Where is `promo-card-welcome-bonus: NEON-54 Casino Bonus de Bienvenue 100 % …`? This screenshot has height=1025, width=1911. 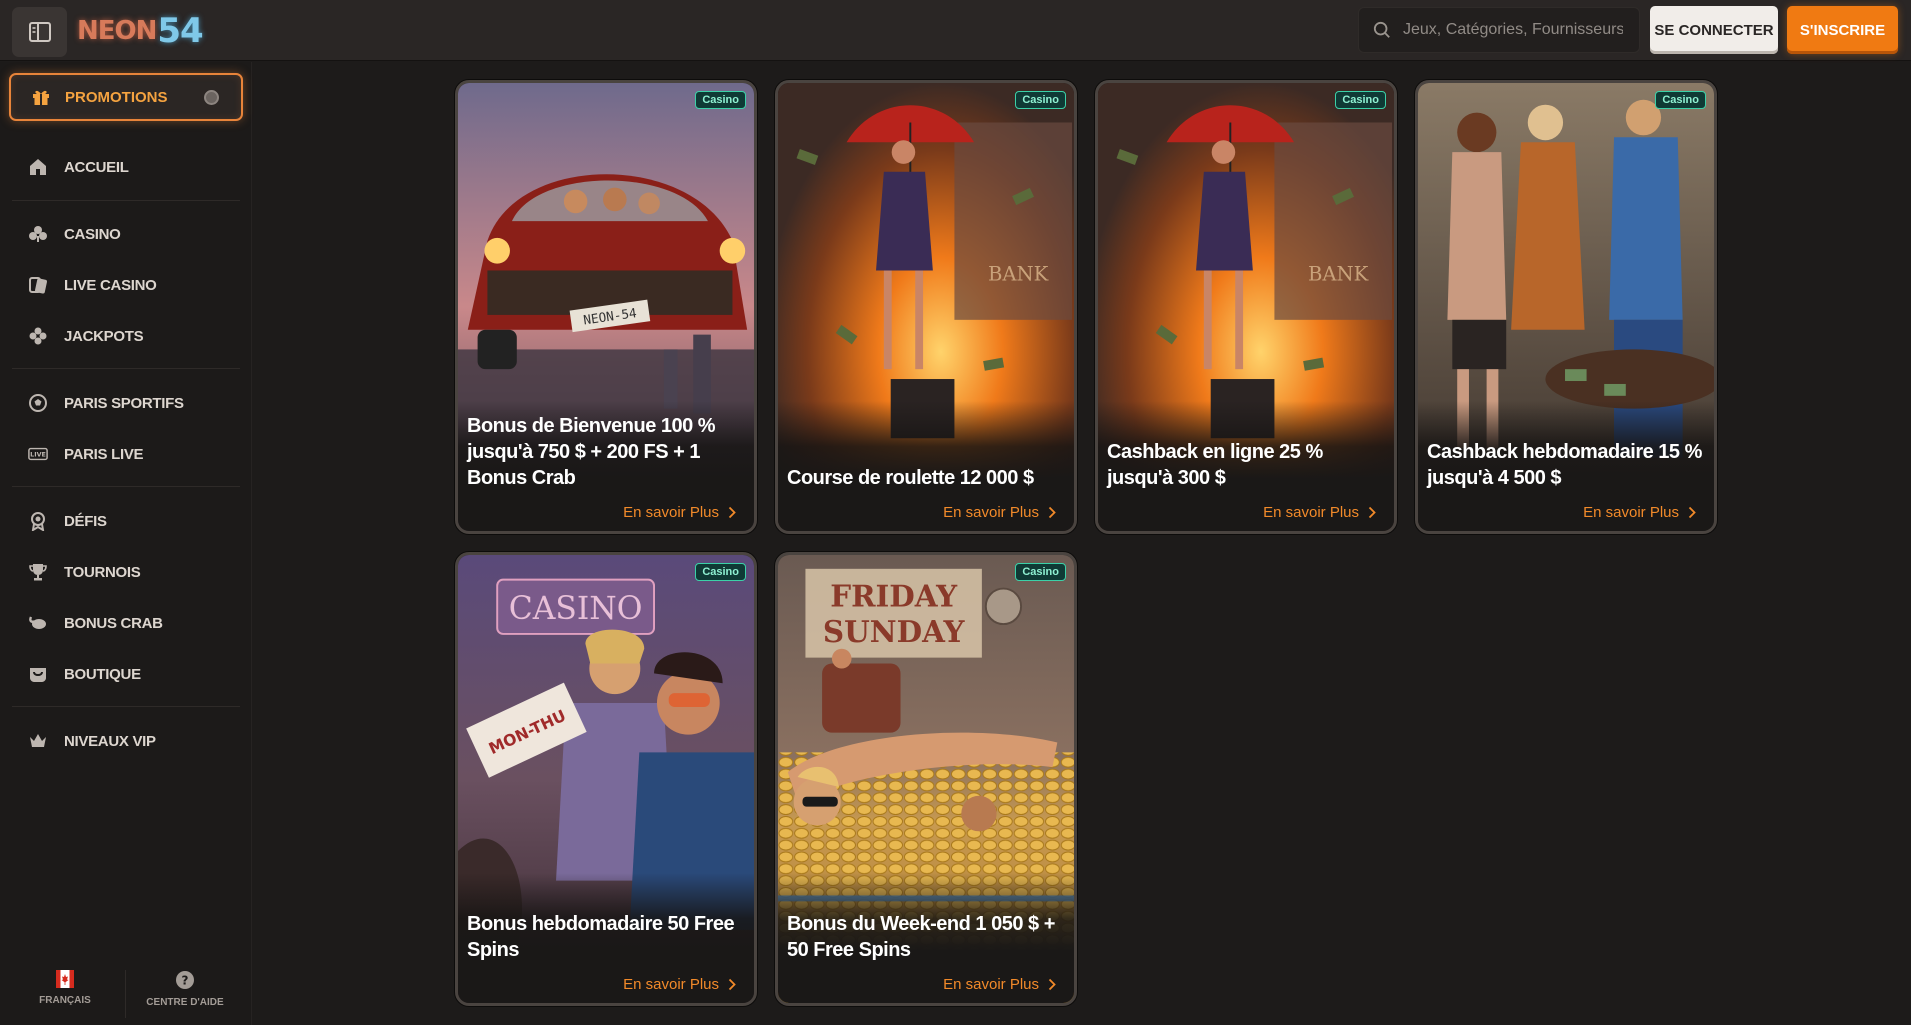 promo-card-welcome-bonus: NEON-54 Casino Bonus de Bienvenue 100 % … is located at coordinates (606, 307).